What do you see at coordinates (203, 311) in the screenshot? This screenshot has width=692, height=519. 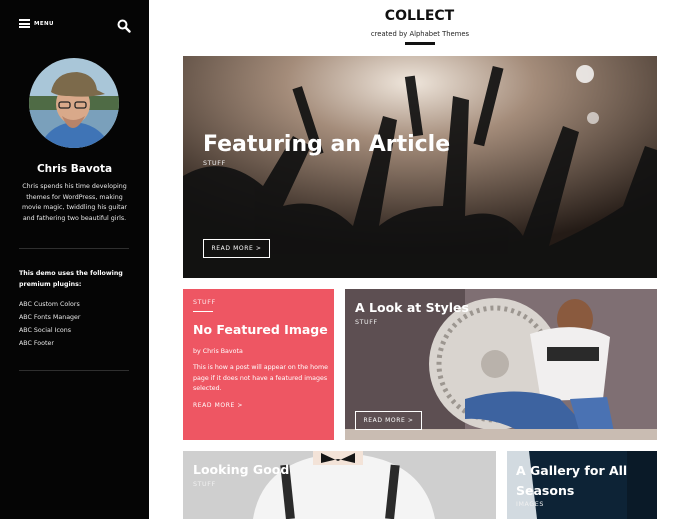 I see `category-underline` at bounding box center [203, 311].